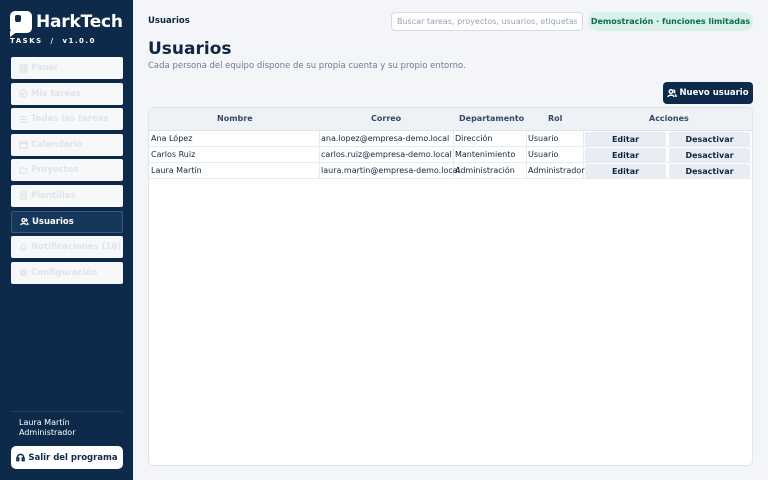  Describe the element at coordinates (73, 457) in the screenshot. I see `logout-label: Salir del programa` at that location.